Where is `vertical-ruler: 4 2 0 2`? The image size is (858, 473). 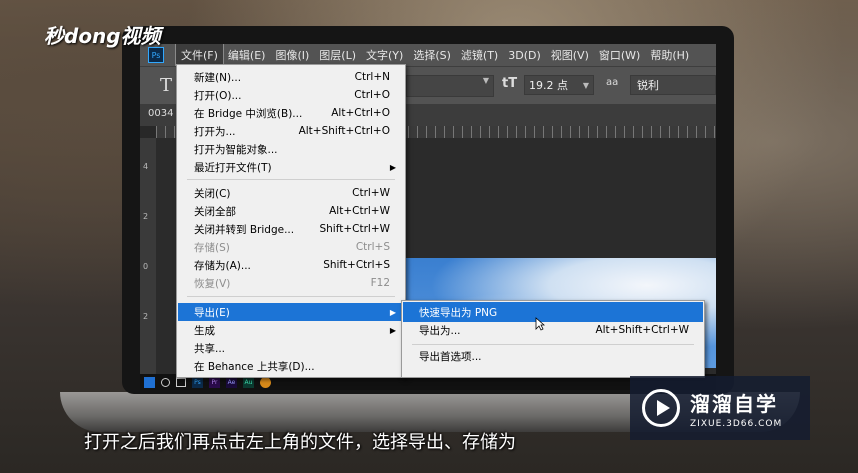
vertical-ruler: 4 2 0 2 is located at coordinates (148, 264).